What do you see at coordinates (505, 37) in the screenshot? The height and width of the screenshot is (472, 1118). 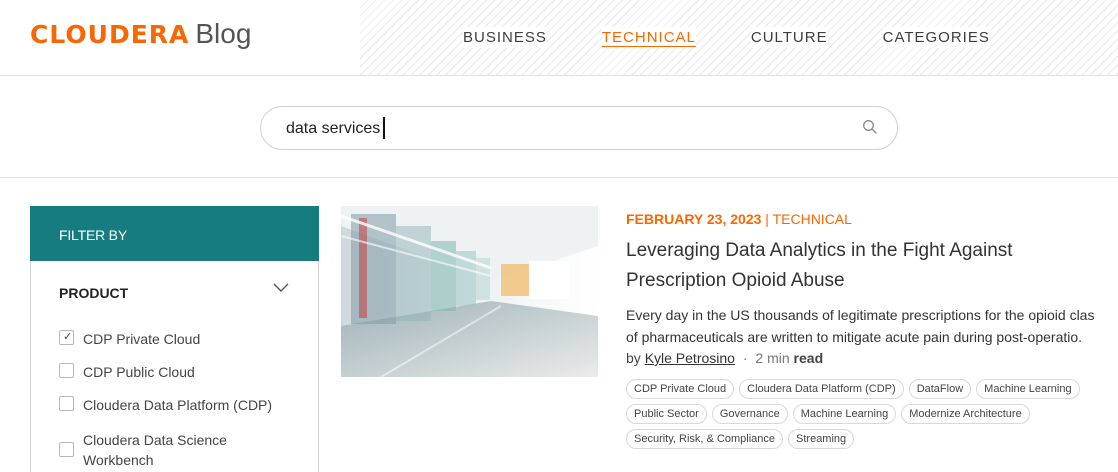 I see `nav-business: BUSINESS` at bounding box center [505, 37].